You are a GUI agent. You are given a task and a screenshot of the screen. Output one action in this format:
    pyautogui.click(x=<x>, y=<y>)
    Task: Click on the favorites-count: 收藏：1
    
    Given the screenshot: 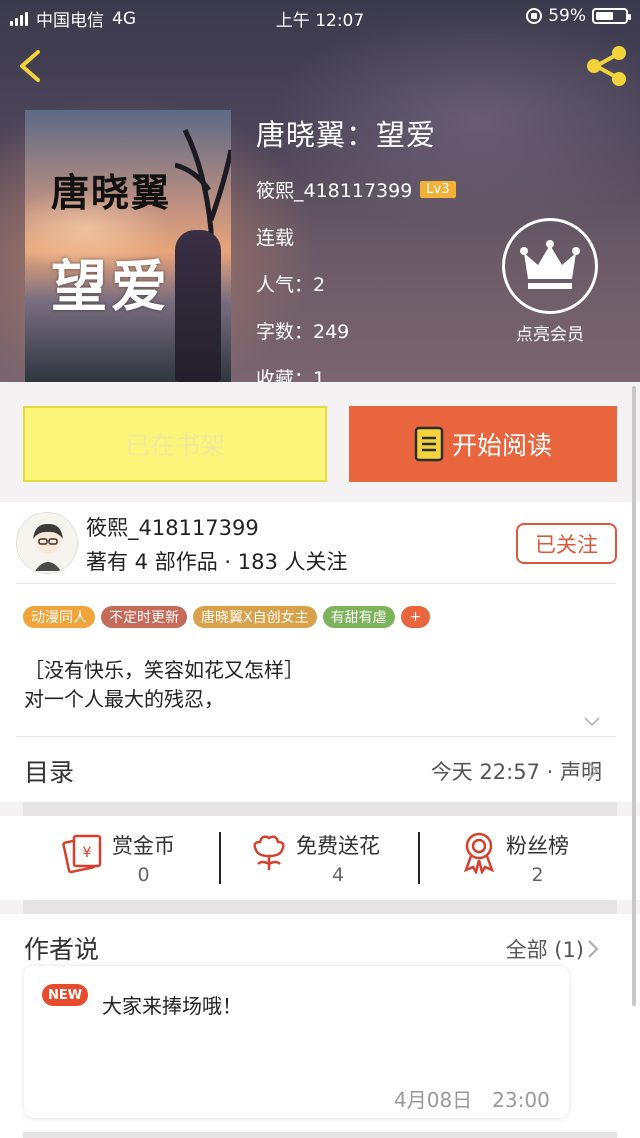 What is the action you would take?
    pyautogui.click(x=291, y=375)
    